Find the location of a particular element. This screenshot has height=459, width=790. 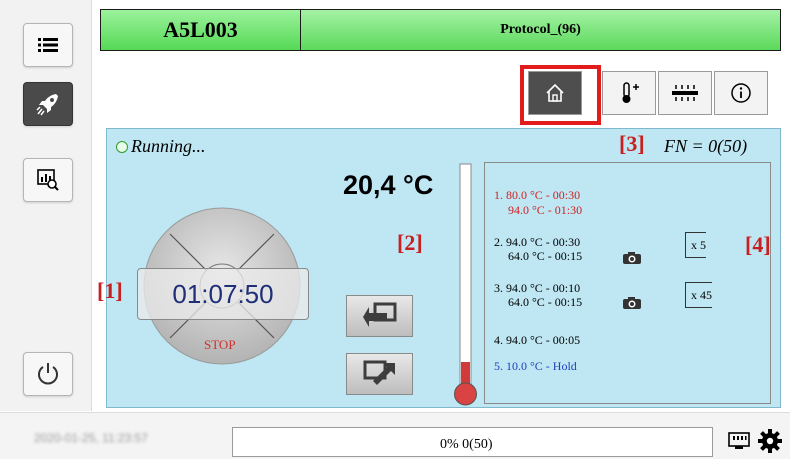

step-5-line-1: 5. 10.0 °C - Hold is located at coordinates (535, 366).